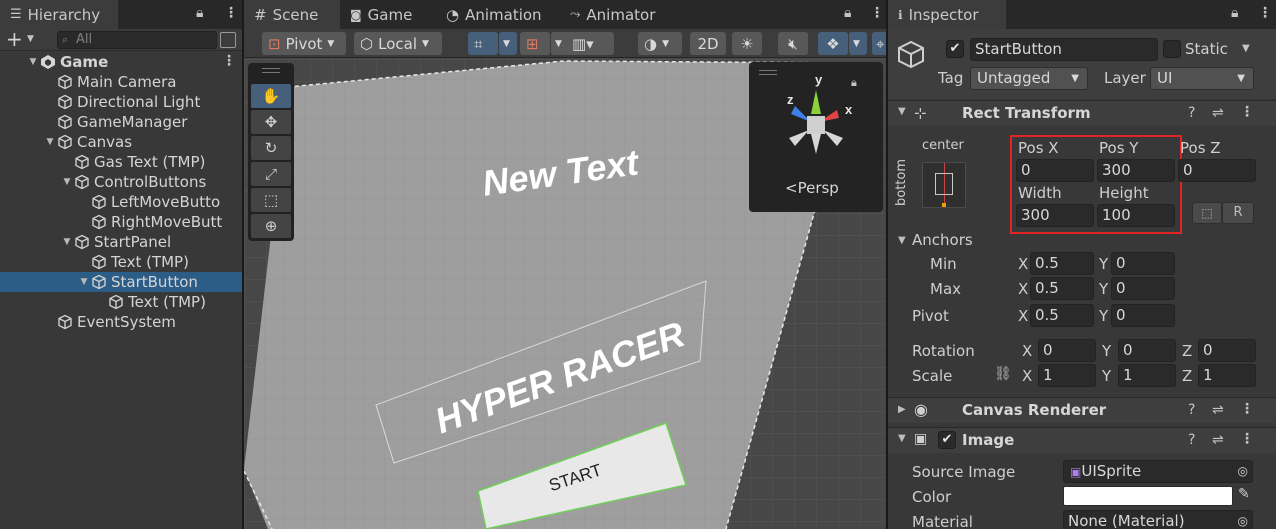  I want to click on ruler-button: ▥▾, so click(590, 43).